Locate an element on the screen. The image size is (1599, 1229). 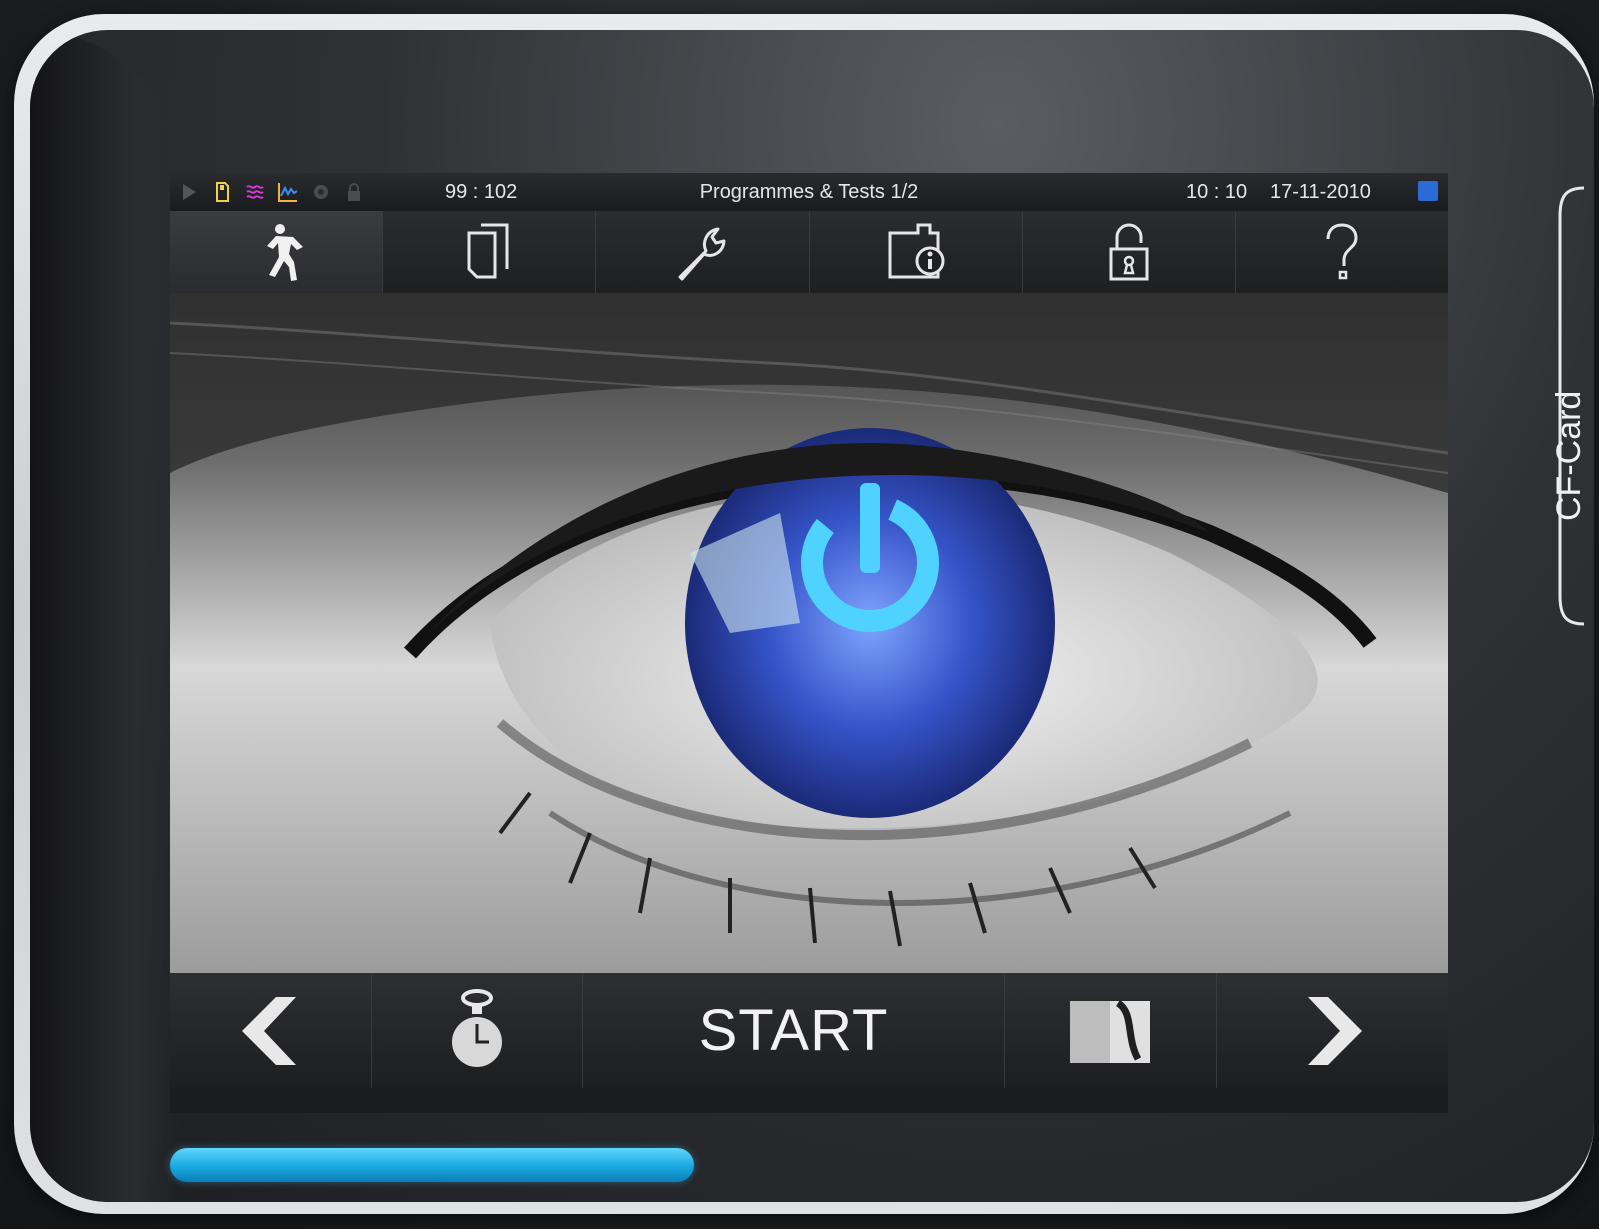
log-documents-tab is located at coordinates (490, 252).